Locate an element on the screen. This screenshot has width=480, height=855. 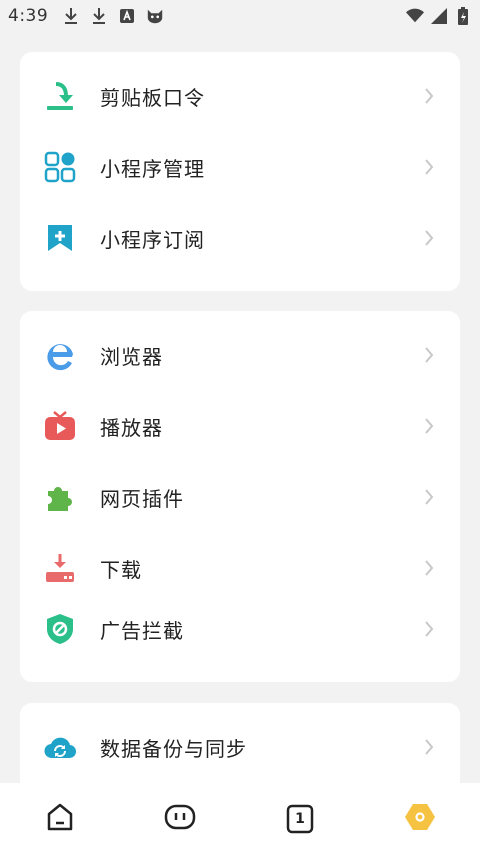
battery-charging-icon is located at coordinates (463, 16).